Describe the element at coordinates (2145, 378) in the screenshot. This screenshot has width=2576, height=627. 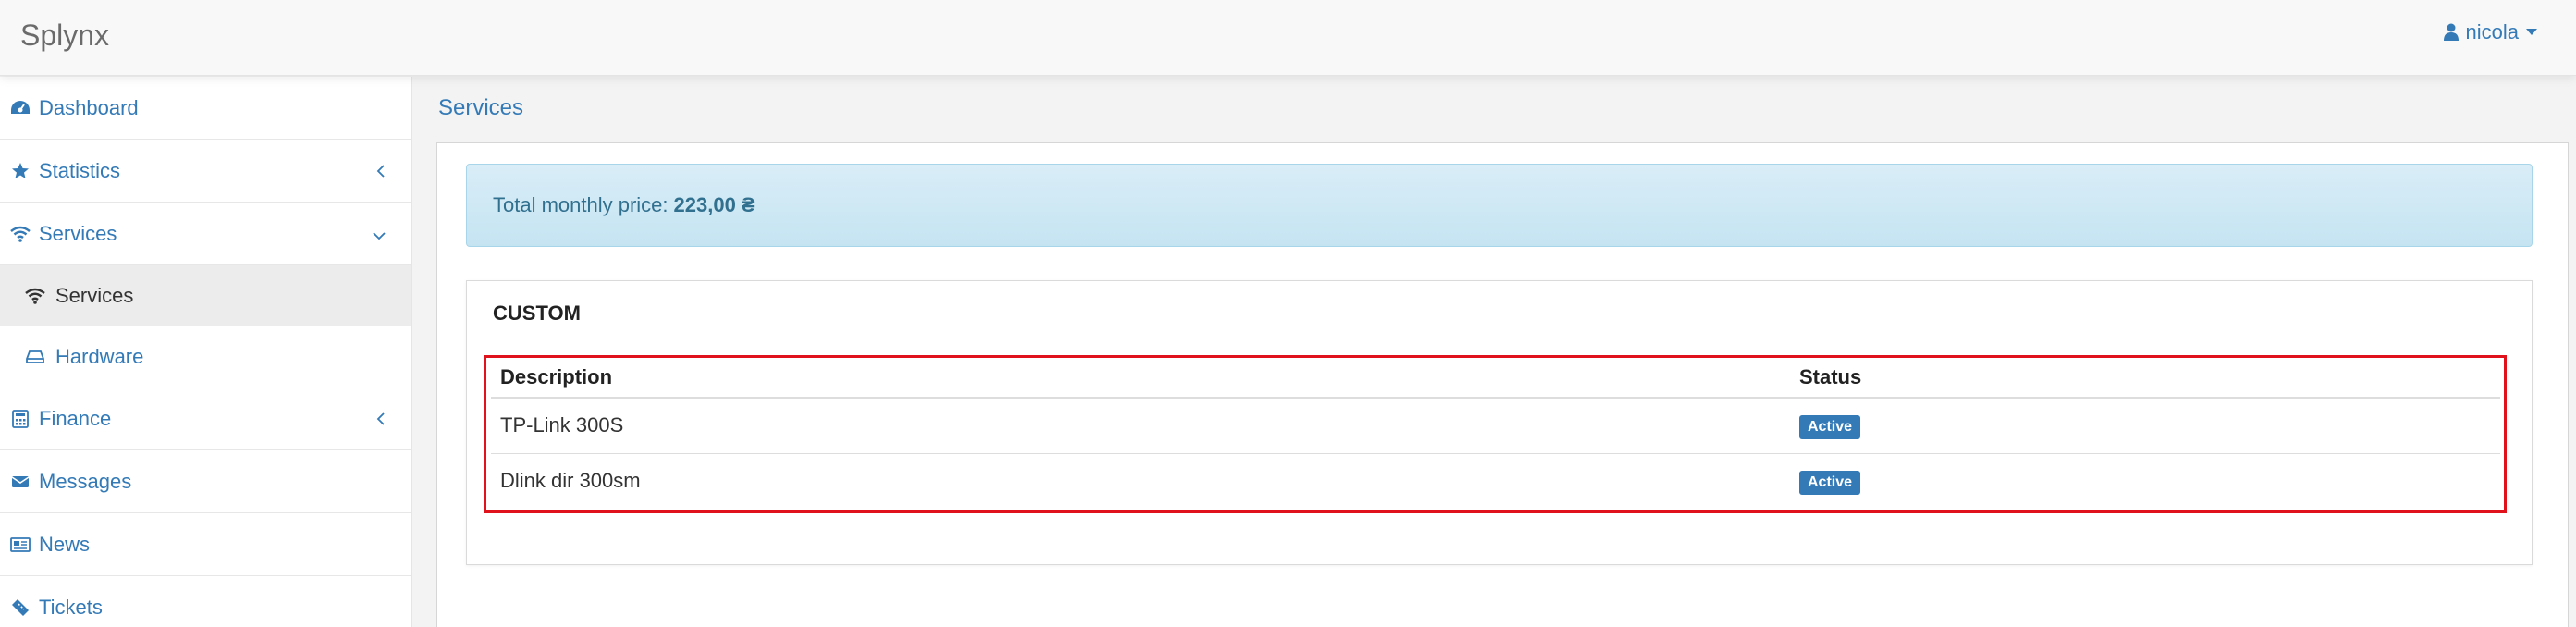
I see `column-header-status: Status` at that location.